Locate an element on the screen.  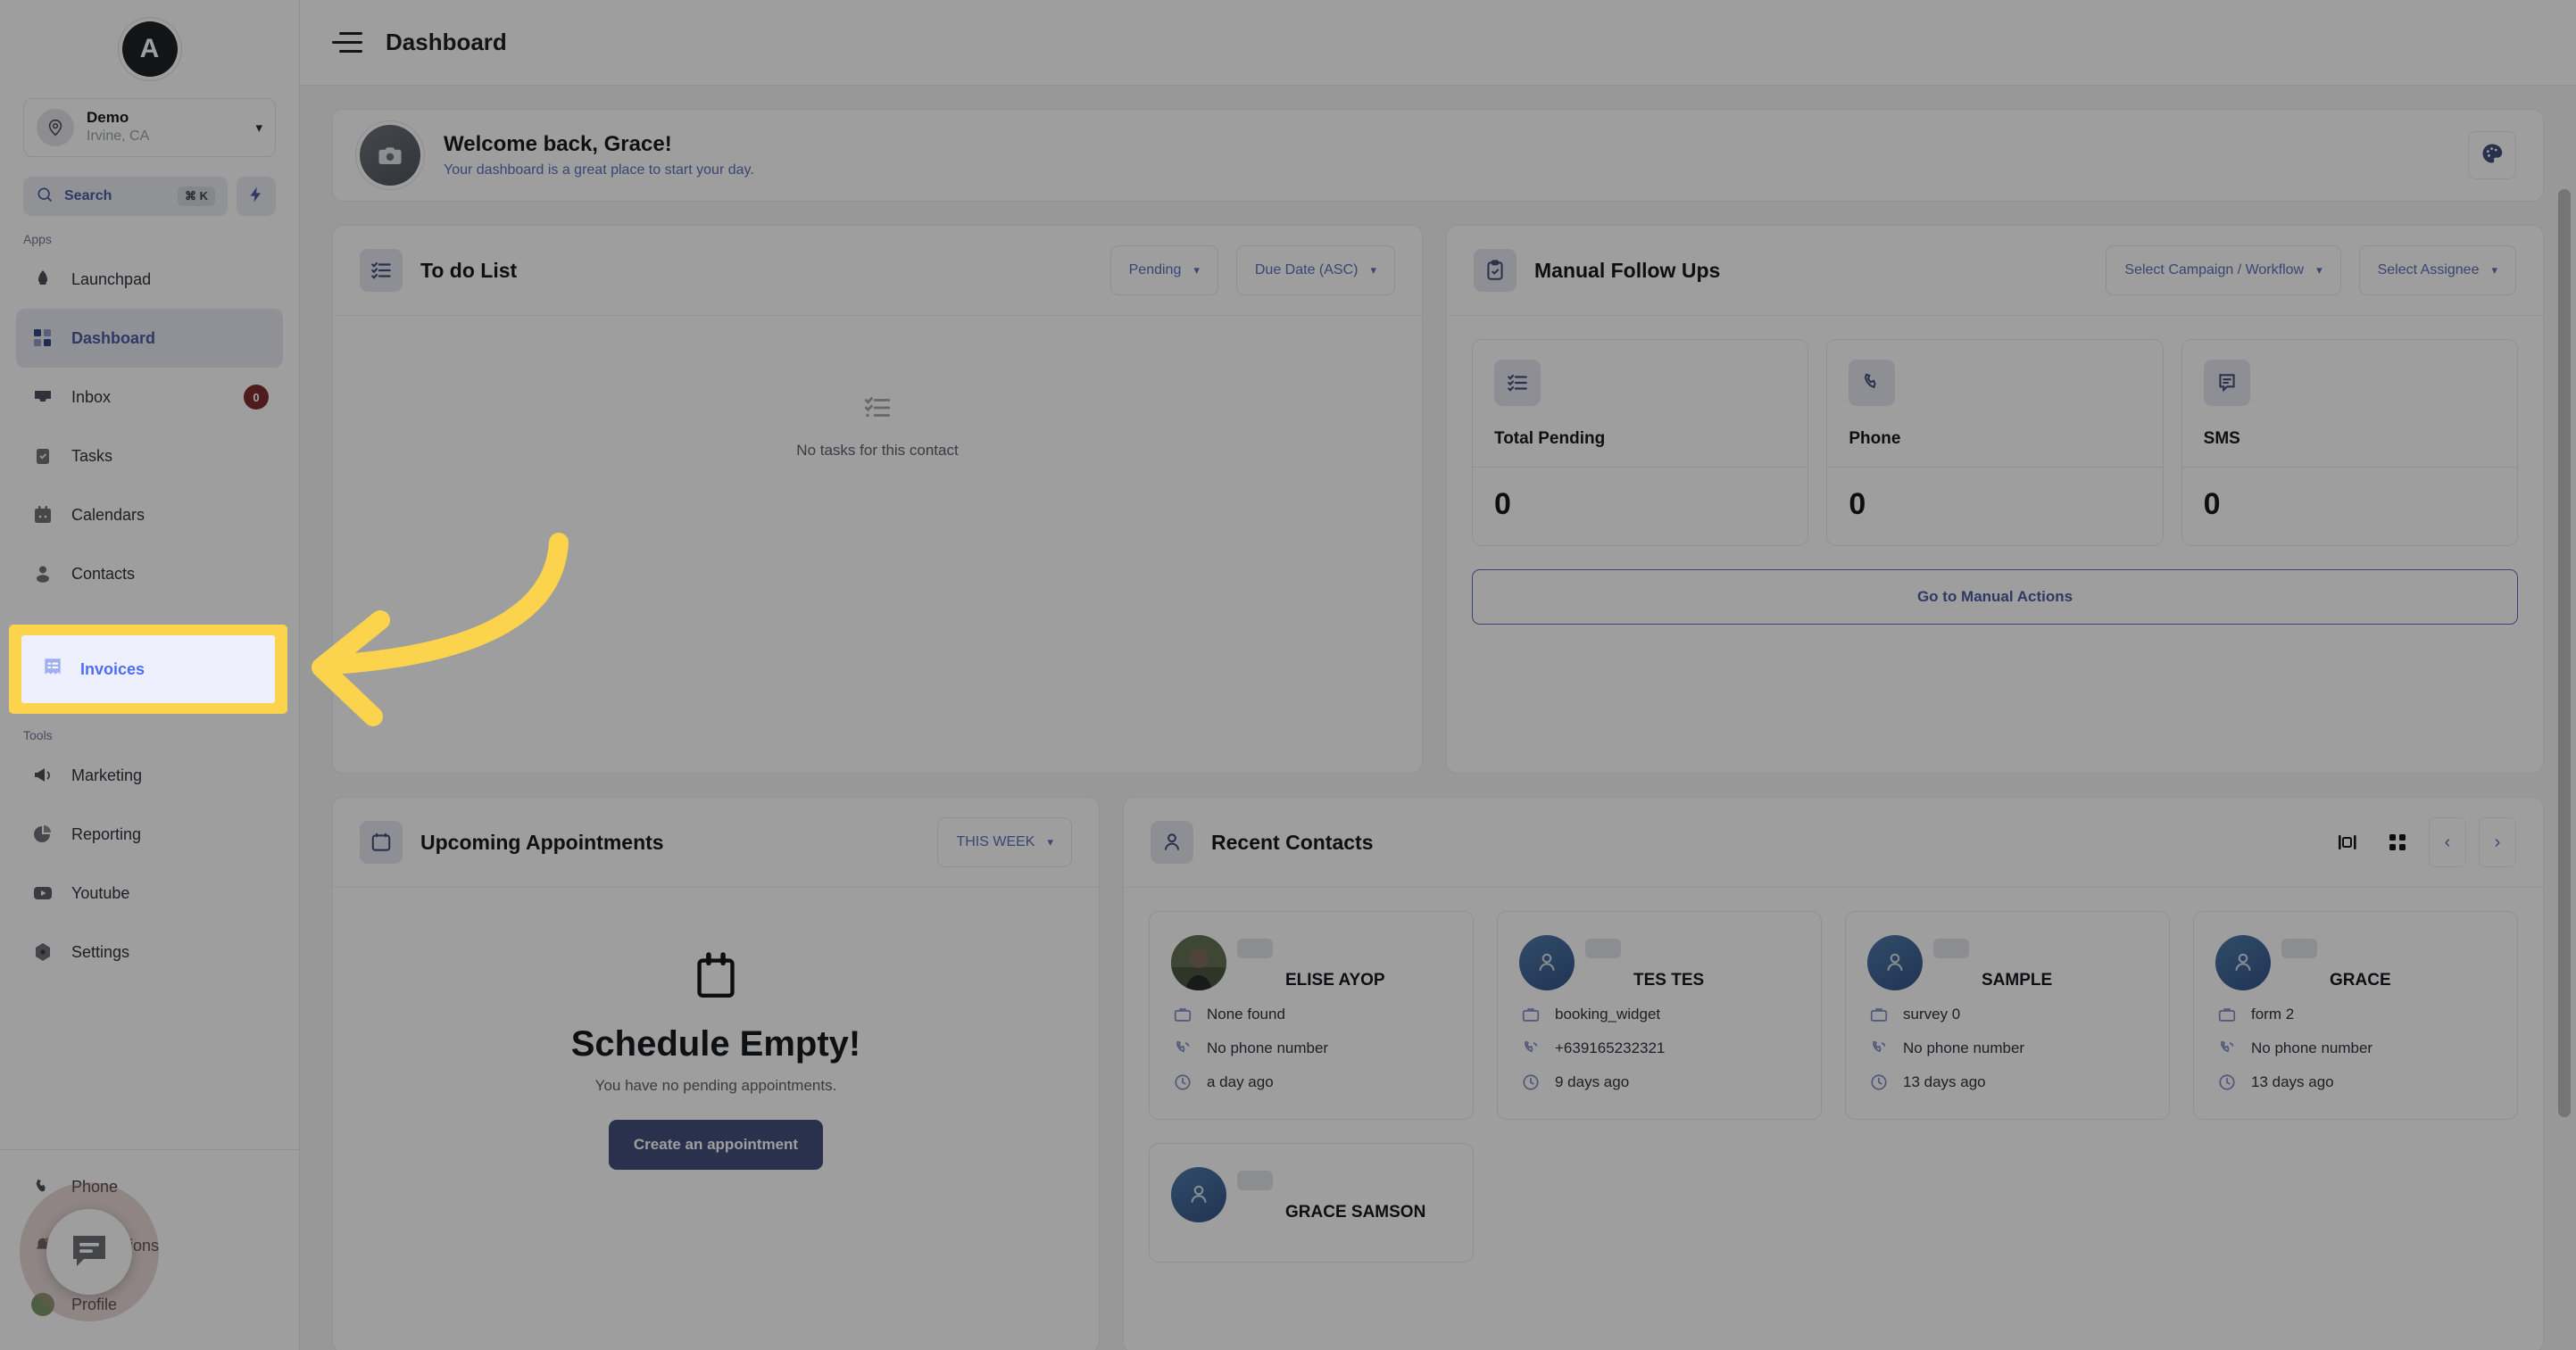
contact-card: GRACE form 2 No phone number 13 days ago is located at coordinates (2355, 1015).